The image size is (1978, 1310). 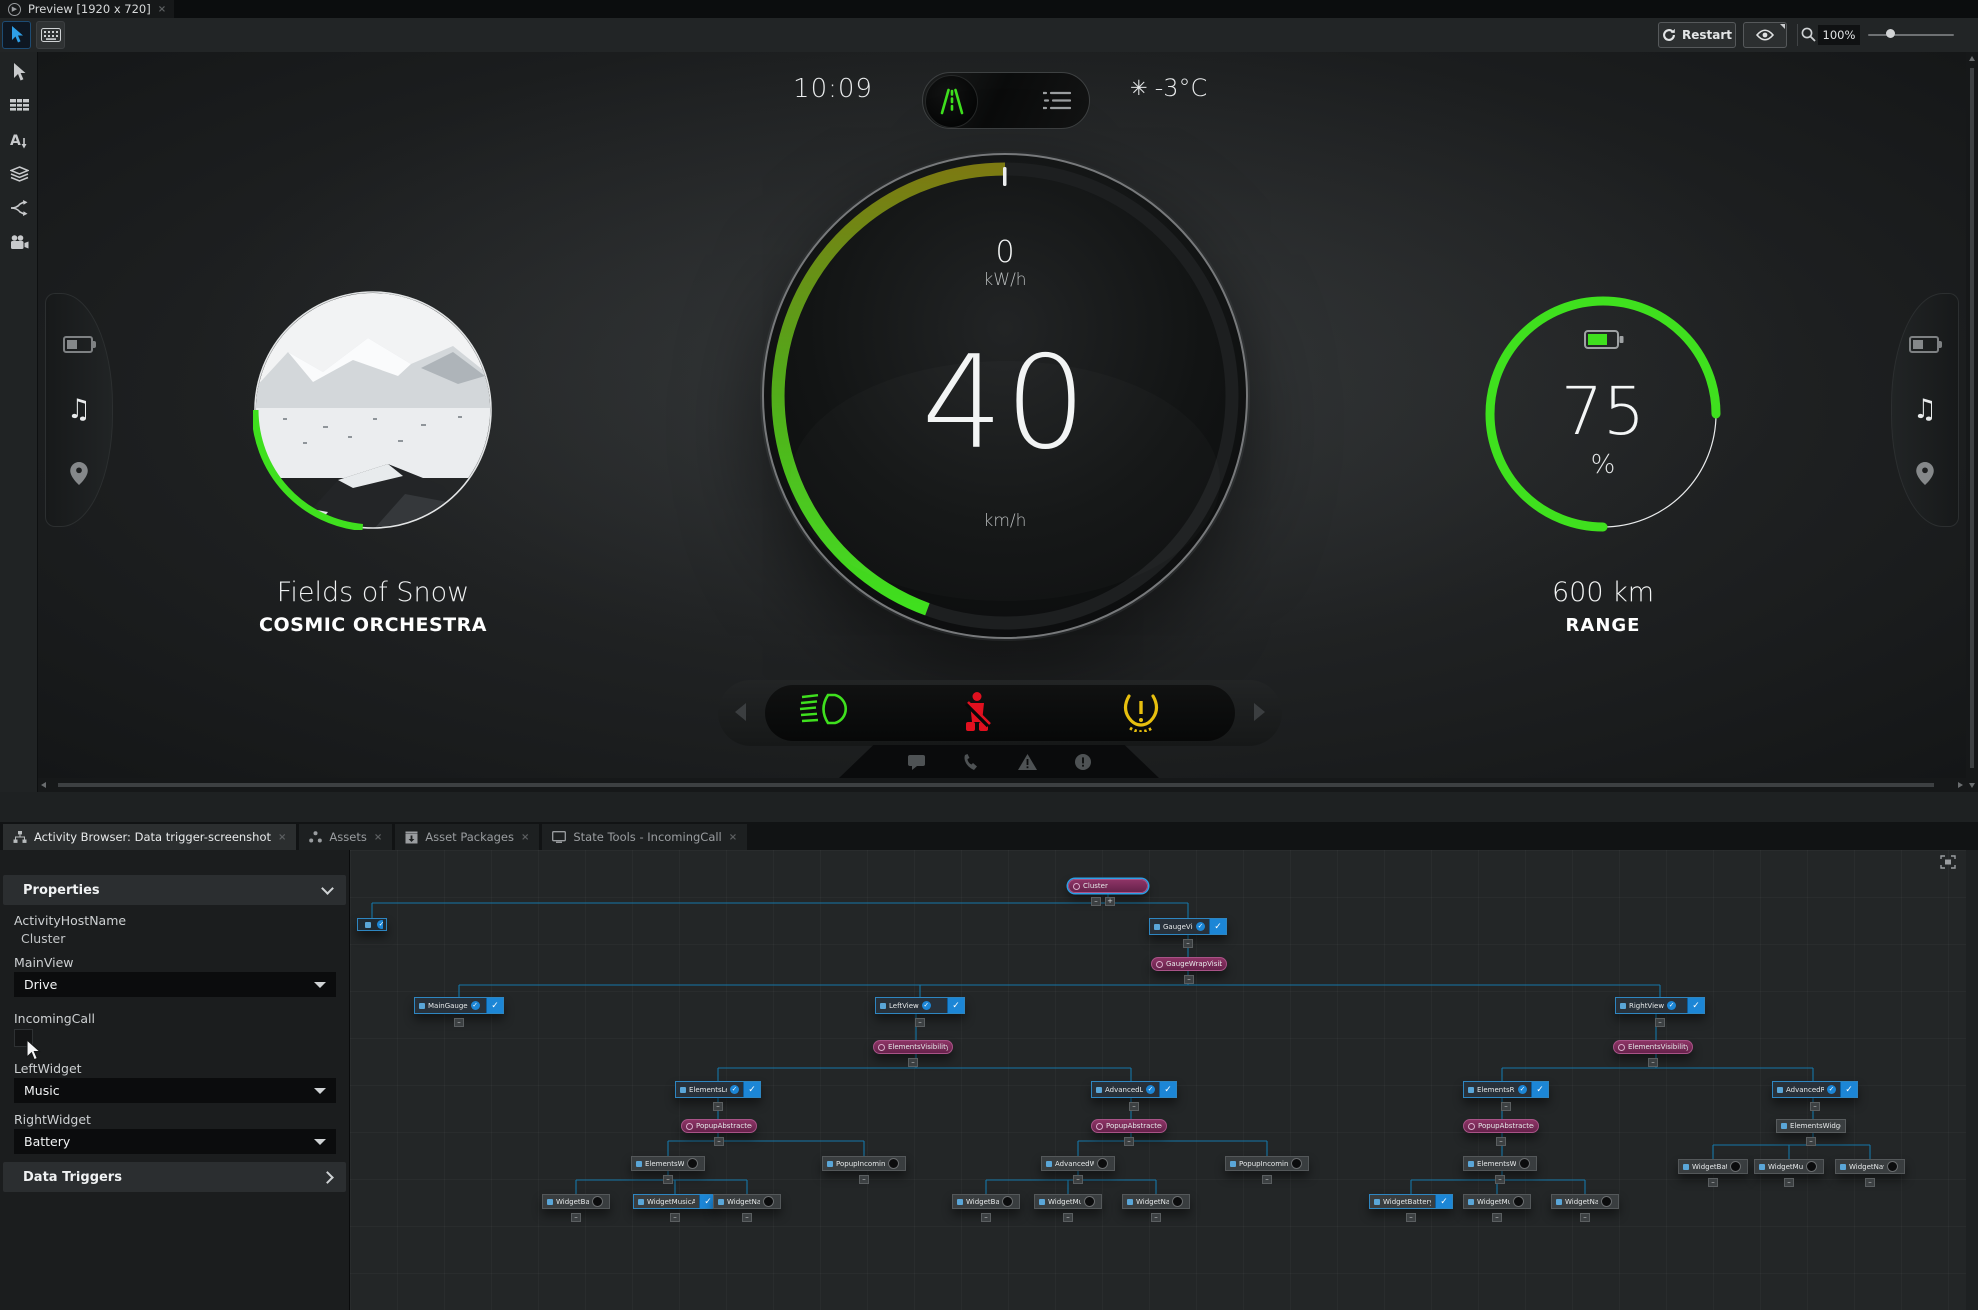 What do you see at coordinates (175, 984) in the screenshot?
I see `main-view-dropdown: Drive` at bounding box center [175, 984].